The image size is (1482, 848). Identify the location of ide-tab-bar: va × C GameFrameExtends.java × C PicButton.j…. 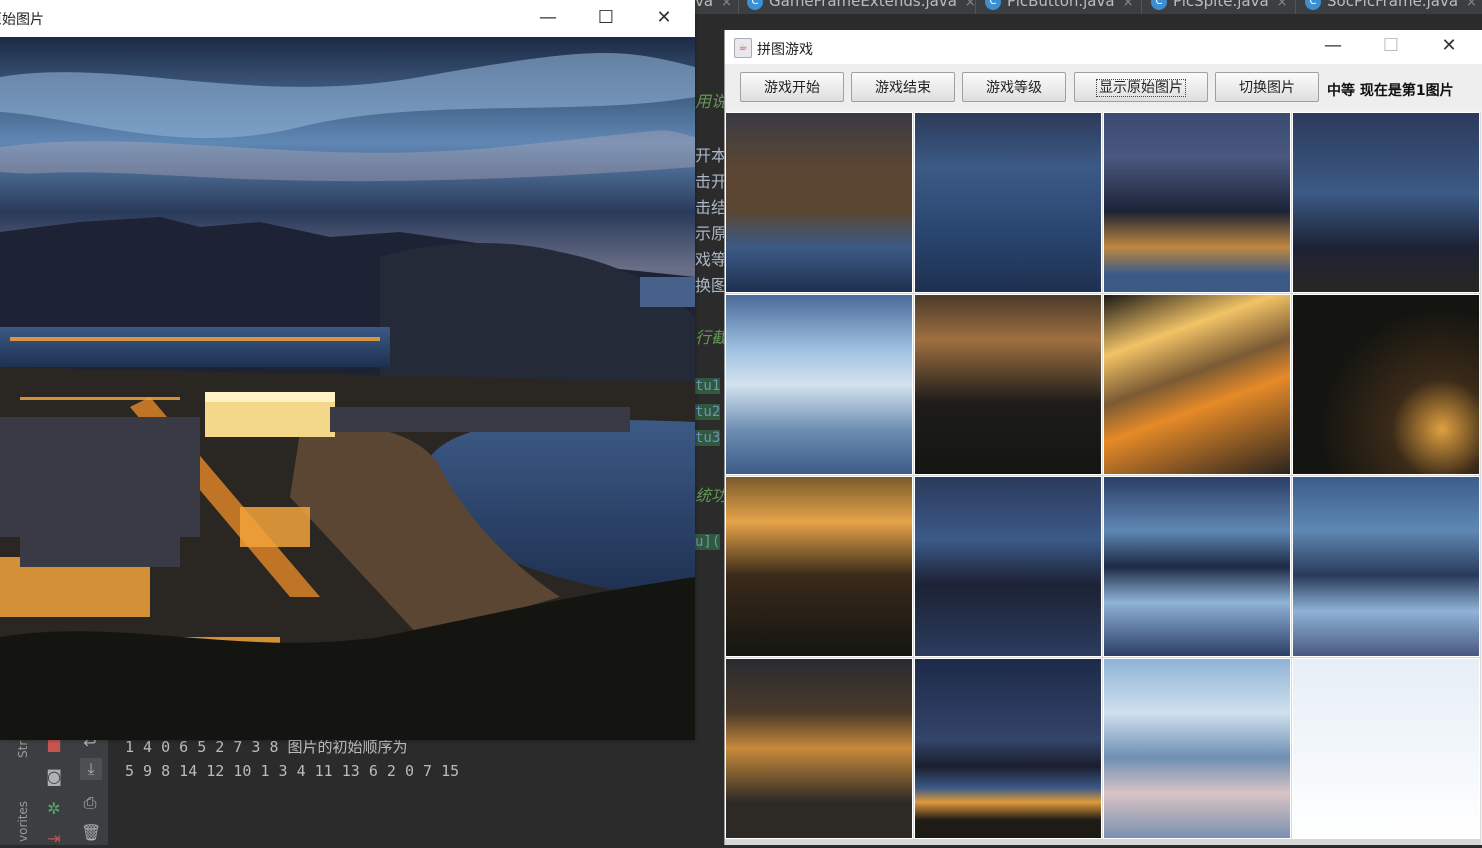
(1088, 7).